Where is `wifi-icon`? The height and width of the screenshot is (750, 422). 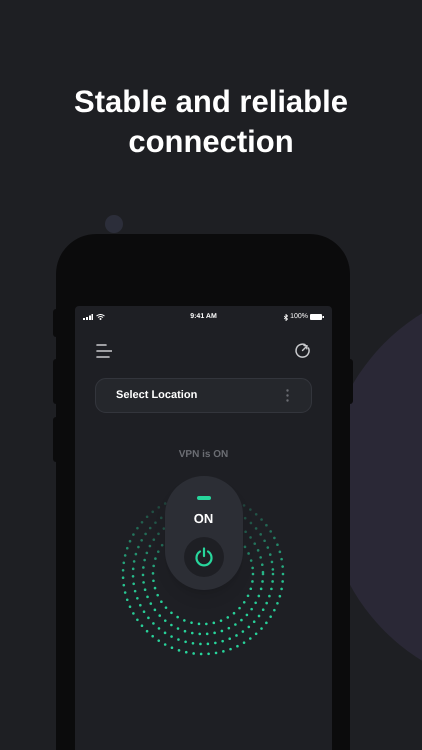
wifi-icon is located at coordinates (100, 317).